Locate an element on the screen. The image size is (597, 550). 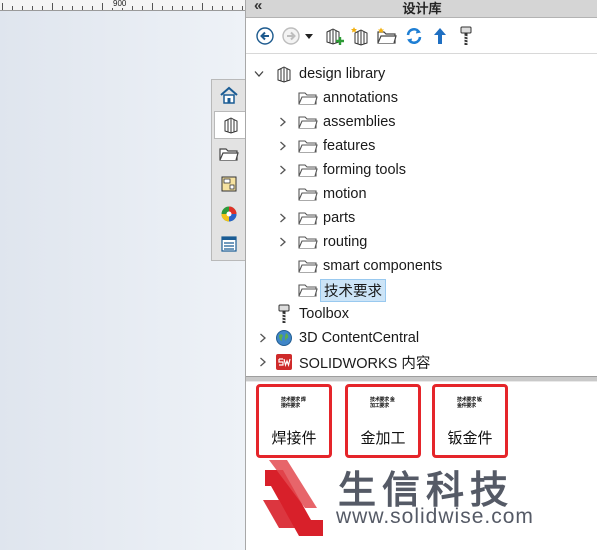
solidworks-logo-icon is located at coordinates (284, 362).